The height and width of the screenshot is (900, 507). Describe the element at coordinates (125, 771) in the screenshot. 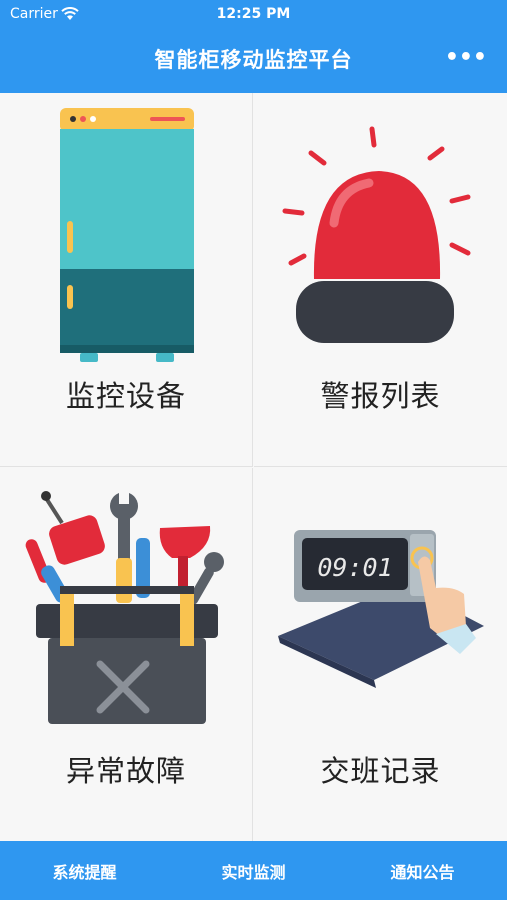

I see `tile-label: 异常故障` at that location.